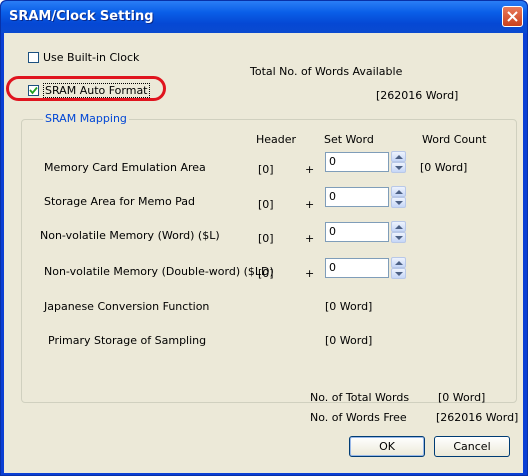 This screenshot has height=476, width=528. I want to click on words-available-value: [262016 Word], so click(417, 95).